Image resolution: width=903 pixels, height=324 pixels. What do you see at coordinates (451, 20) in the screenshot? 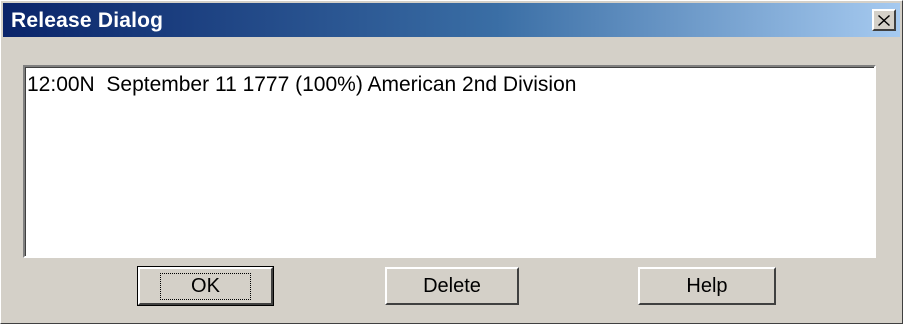
I see `title-bar: Release Dialog` at bounding box center [451, 20].